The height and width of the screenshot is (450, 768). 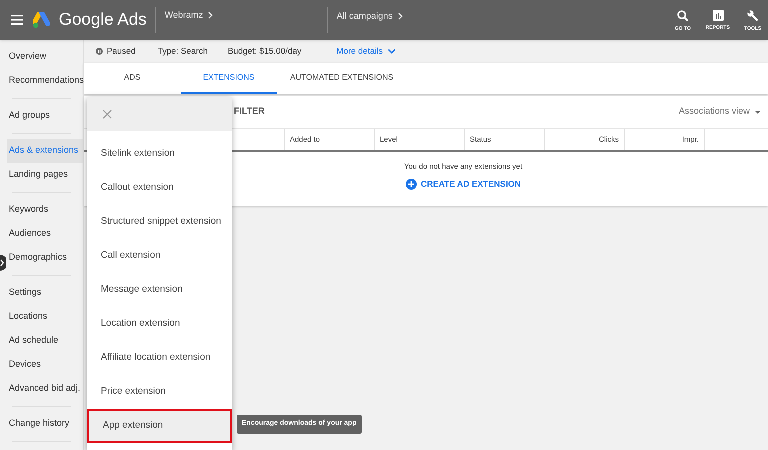 What do you see at coordinates (159, 256) in the screenshot?
I see `menu-item: Call extension` at bounding box center [159, 256].